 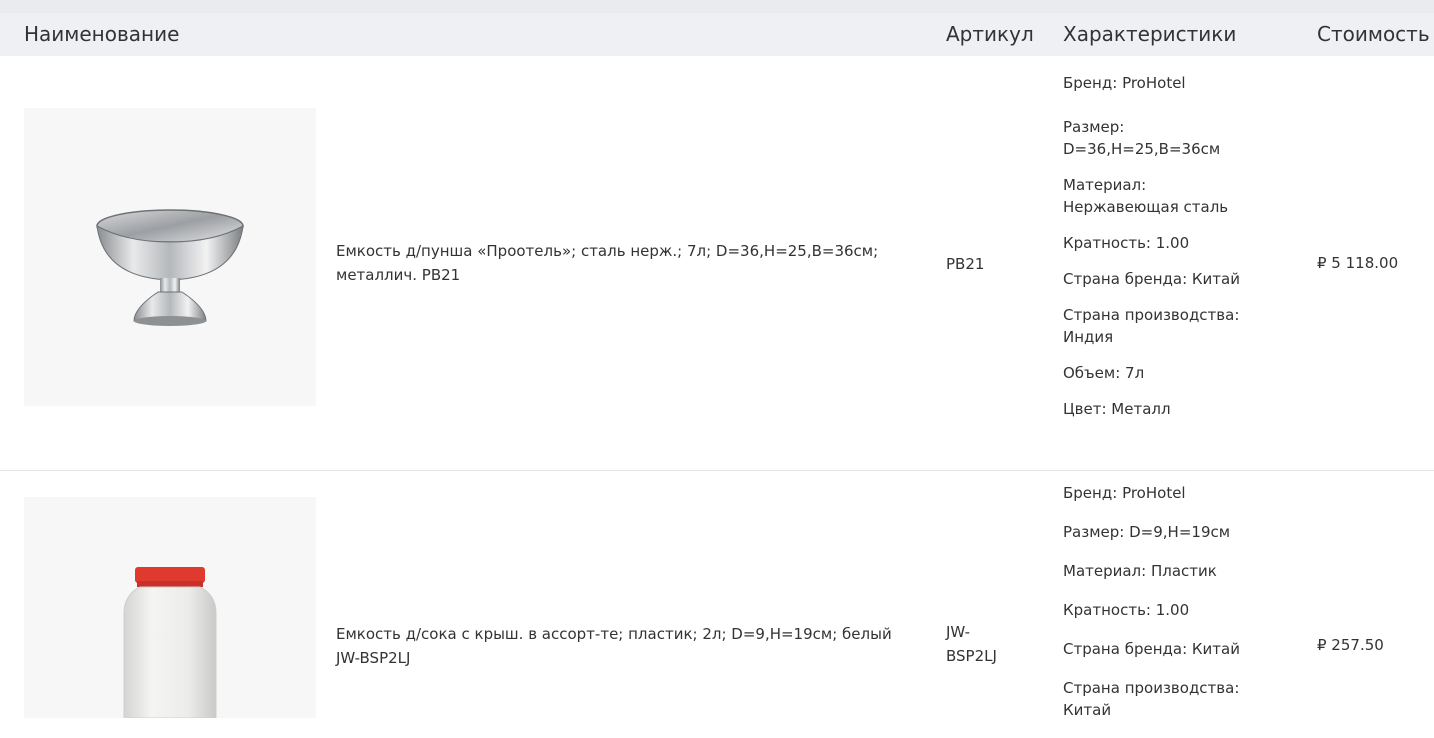 I want to click on spec-size: Размер: D=9,H=19см, so click(x=1178, y=532).